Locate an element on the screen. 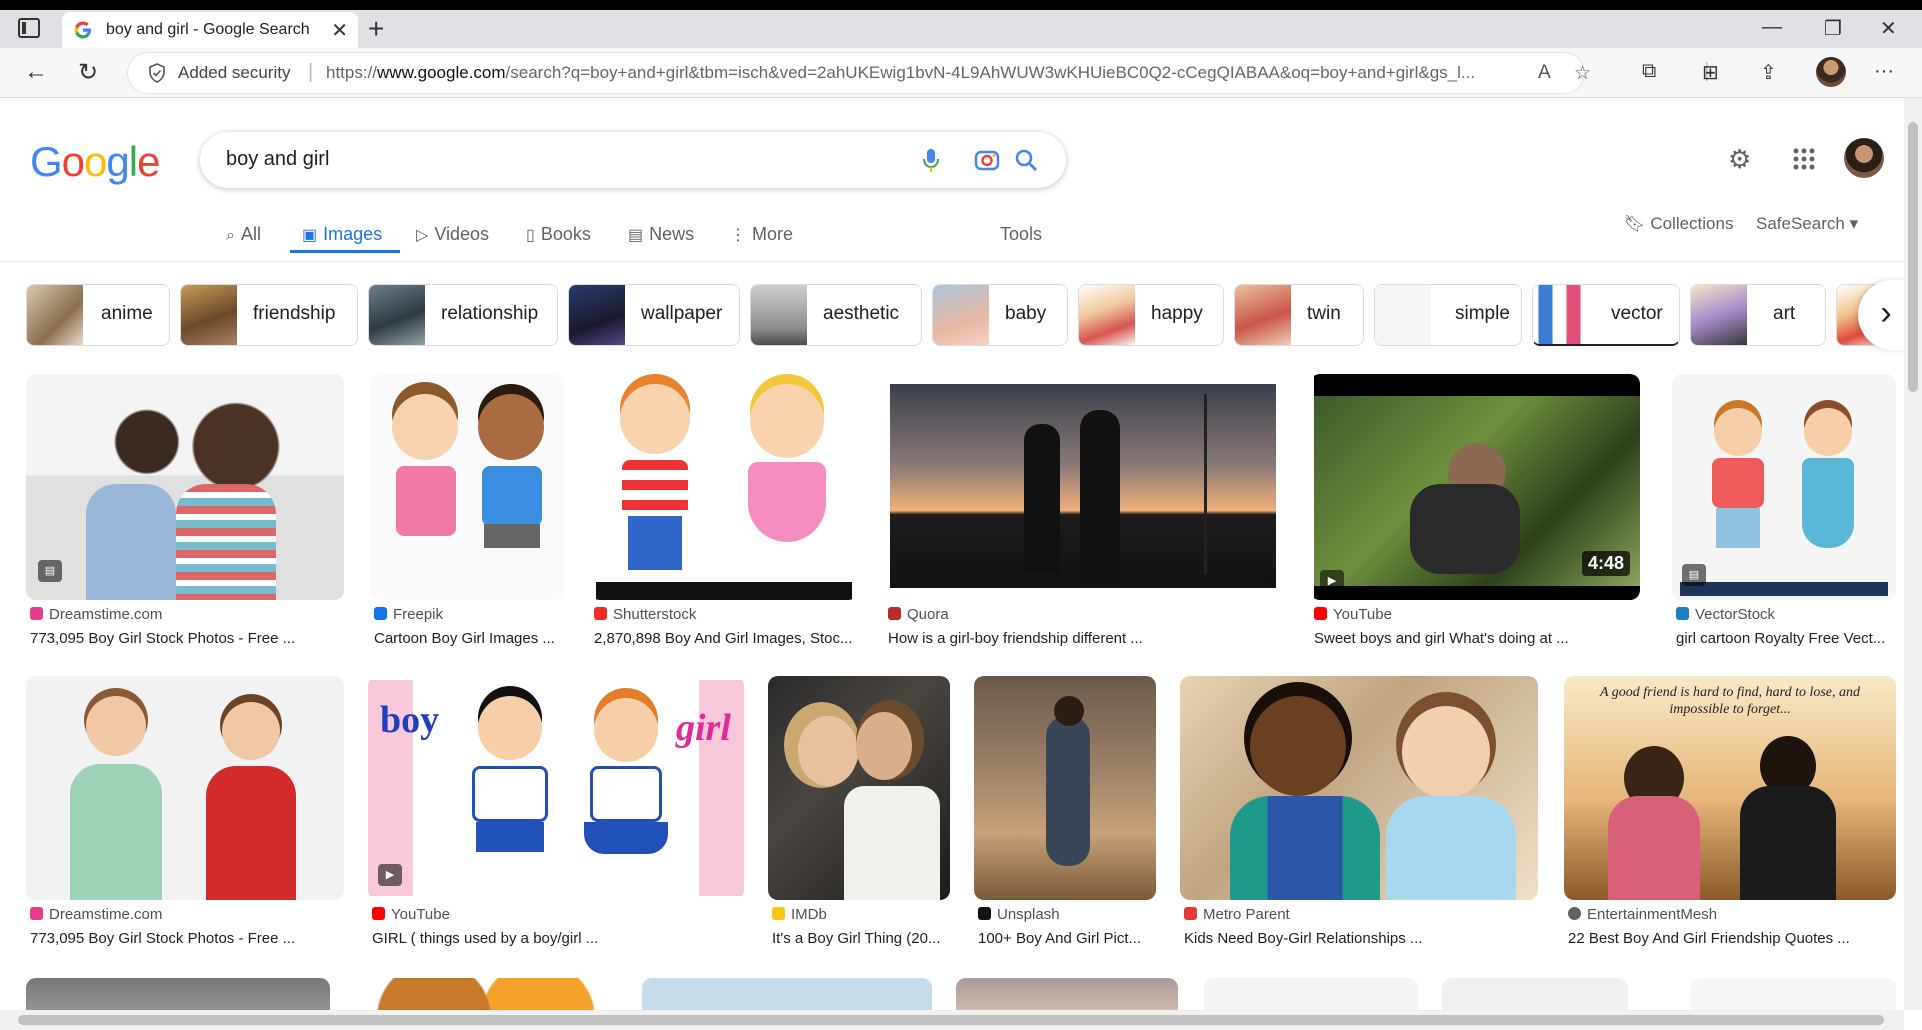 The width and height of the screenshot is (1922, 1030). settings-gear-icon: ⚙ is located at coordinates (1739, 159).